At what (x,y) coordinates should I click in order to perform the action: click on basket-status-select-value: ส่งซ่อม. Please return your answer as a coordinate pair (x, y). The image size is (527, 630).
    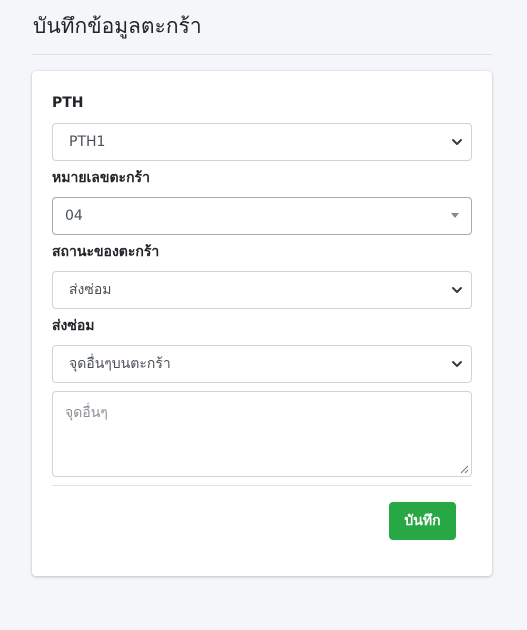
    Looking at the image, I should click on (90, 290).